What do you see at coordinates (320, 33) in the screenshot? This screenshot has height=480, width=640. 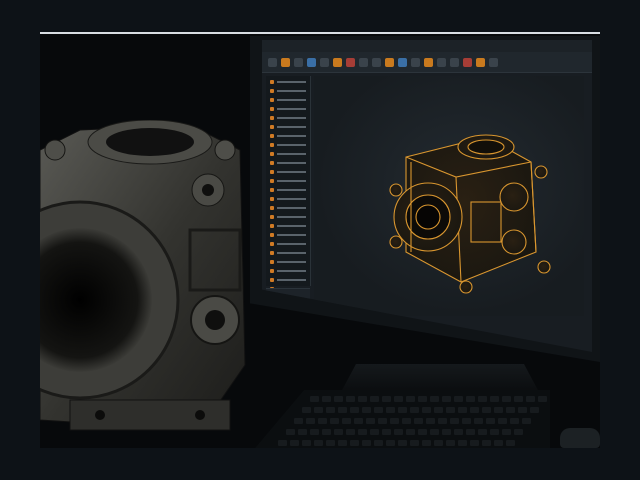 I see `top-divider` at bounding box center [320, 33].